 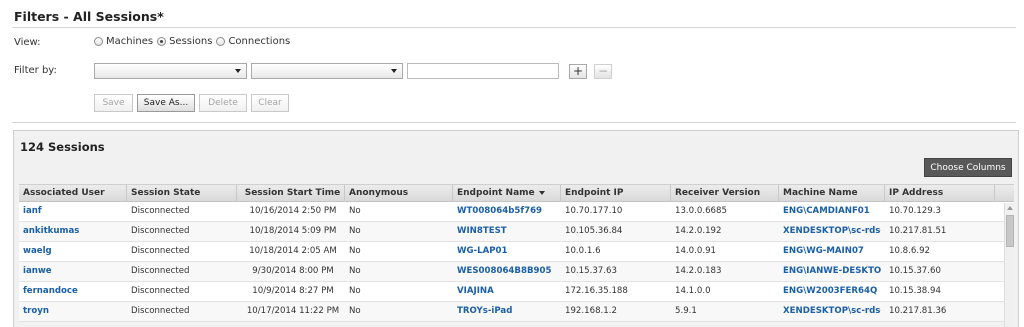 What do you see at coordinates (73, 311) in the screenshot?
I see `cell-associated-user: troyn` at bounding box center [73, 311].